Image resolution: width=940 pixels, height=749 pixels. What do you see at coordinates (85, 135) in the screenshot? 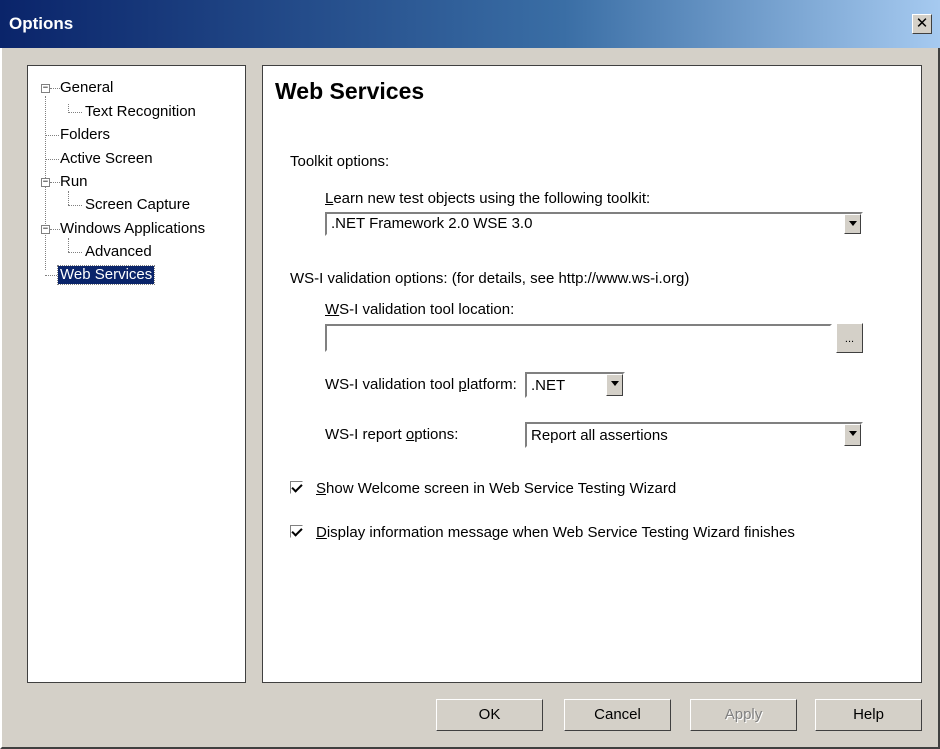
I see `tree-item-folders: Folders` at bounding box center [85, 135].